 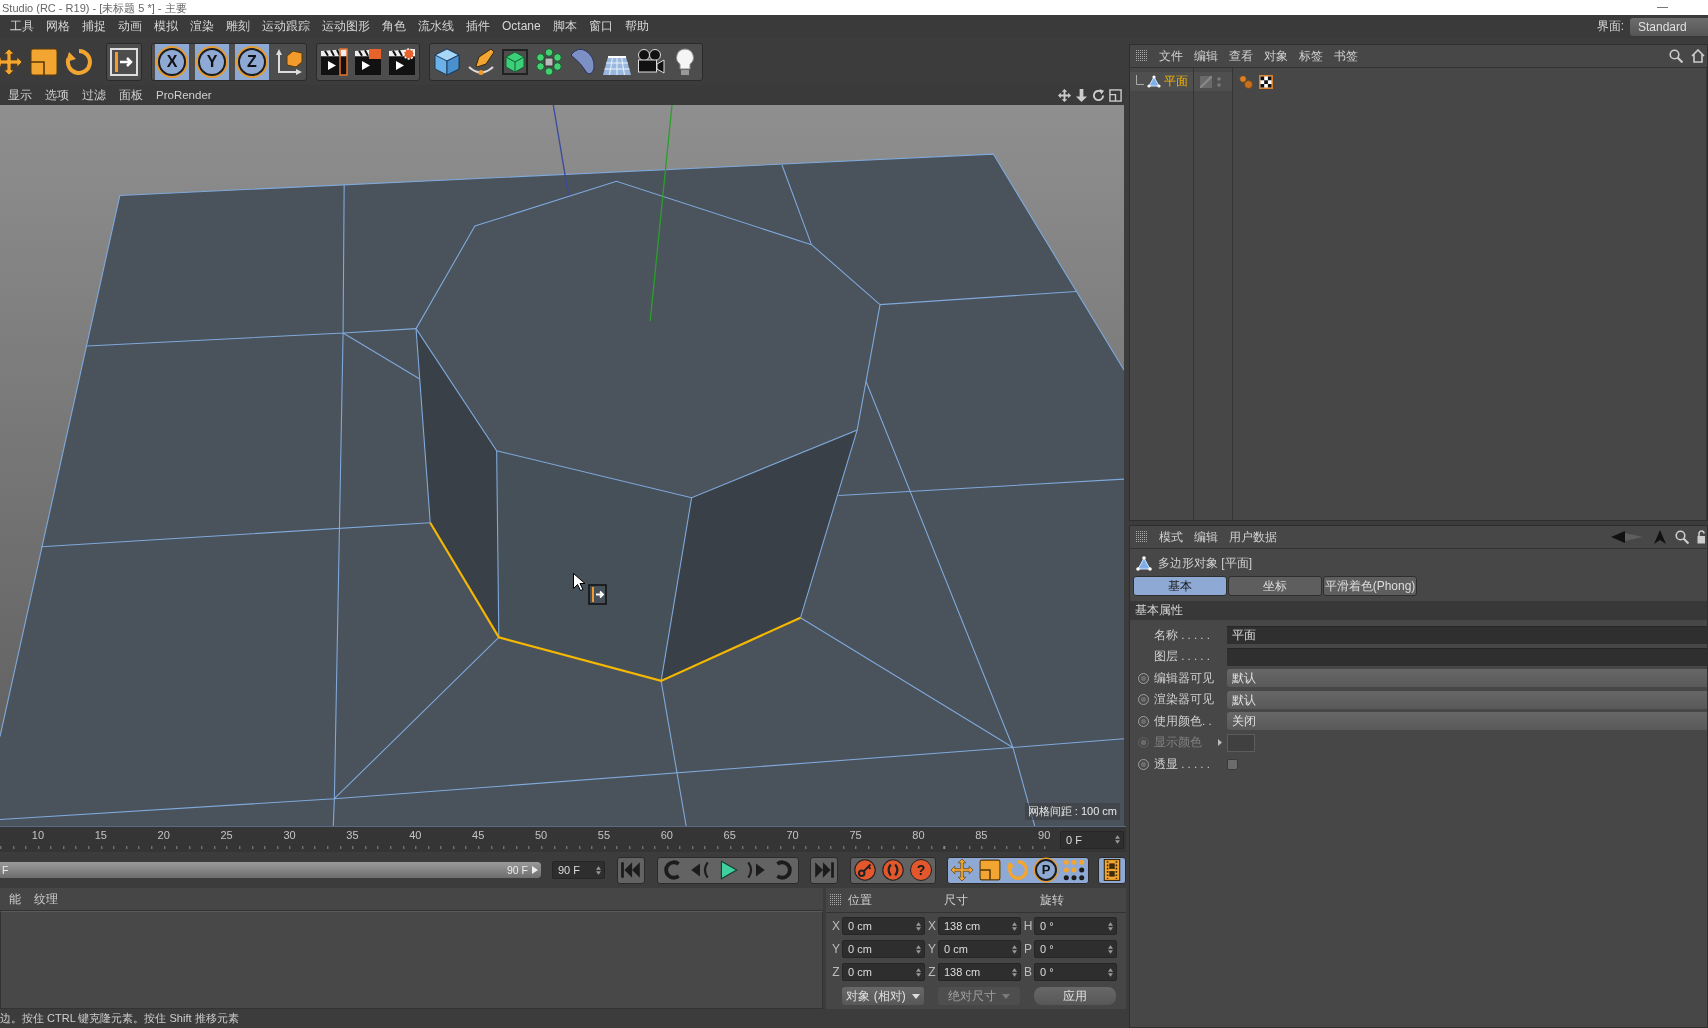 I want to click on timeline-ruler: 10 15 20 25 30 35 40 45 50 55 60 65 70 75 80 85 90 0 F, so click(x=563, y=839).